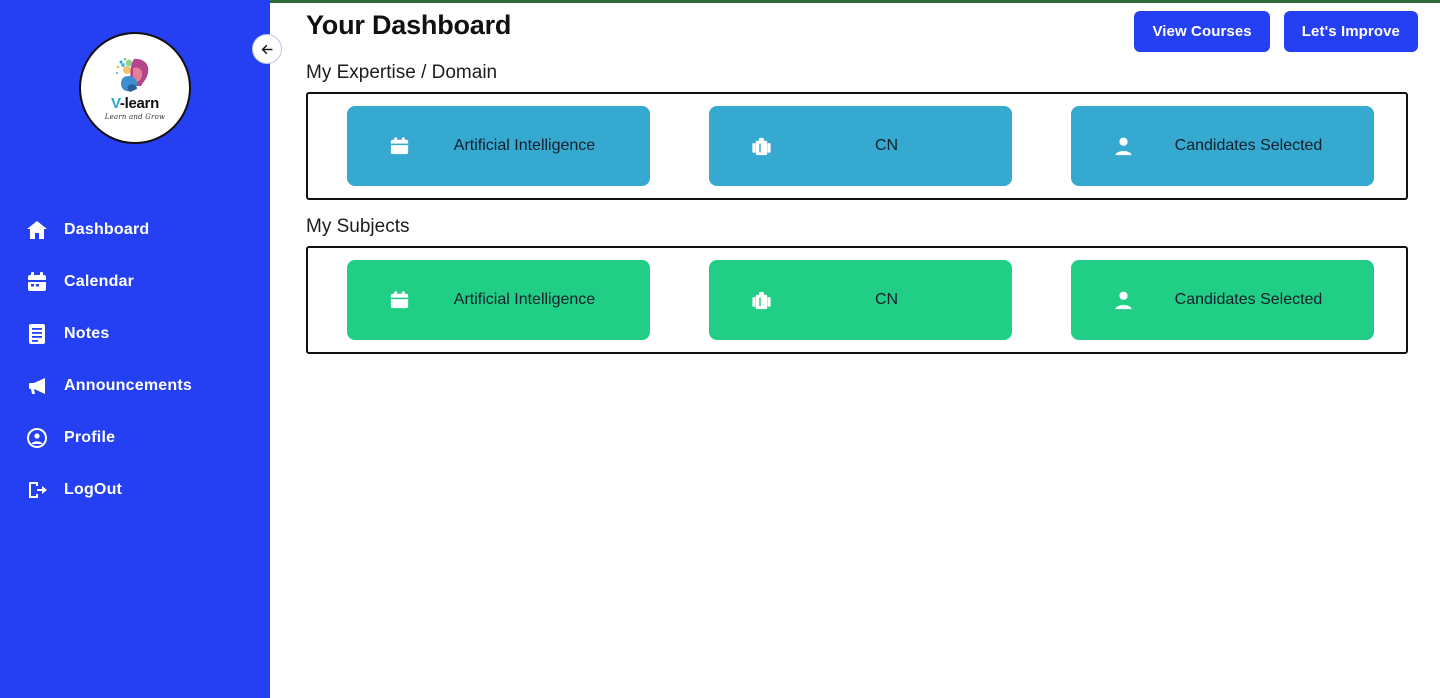 Image resolution: width=1440 pixels, height=698 pixels. Describe the element at coordinates (358, 226) in the screenshot. I see `section-title: My Subjects` at that location.